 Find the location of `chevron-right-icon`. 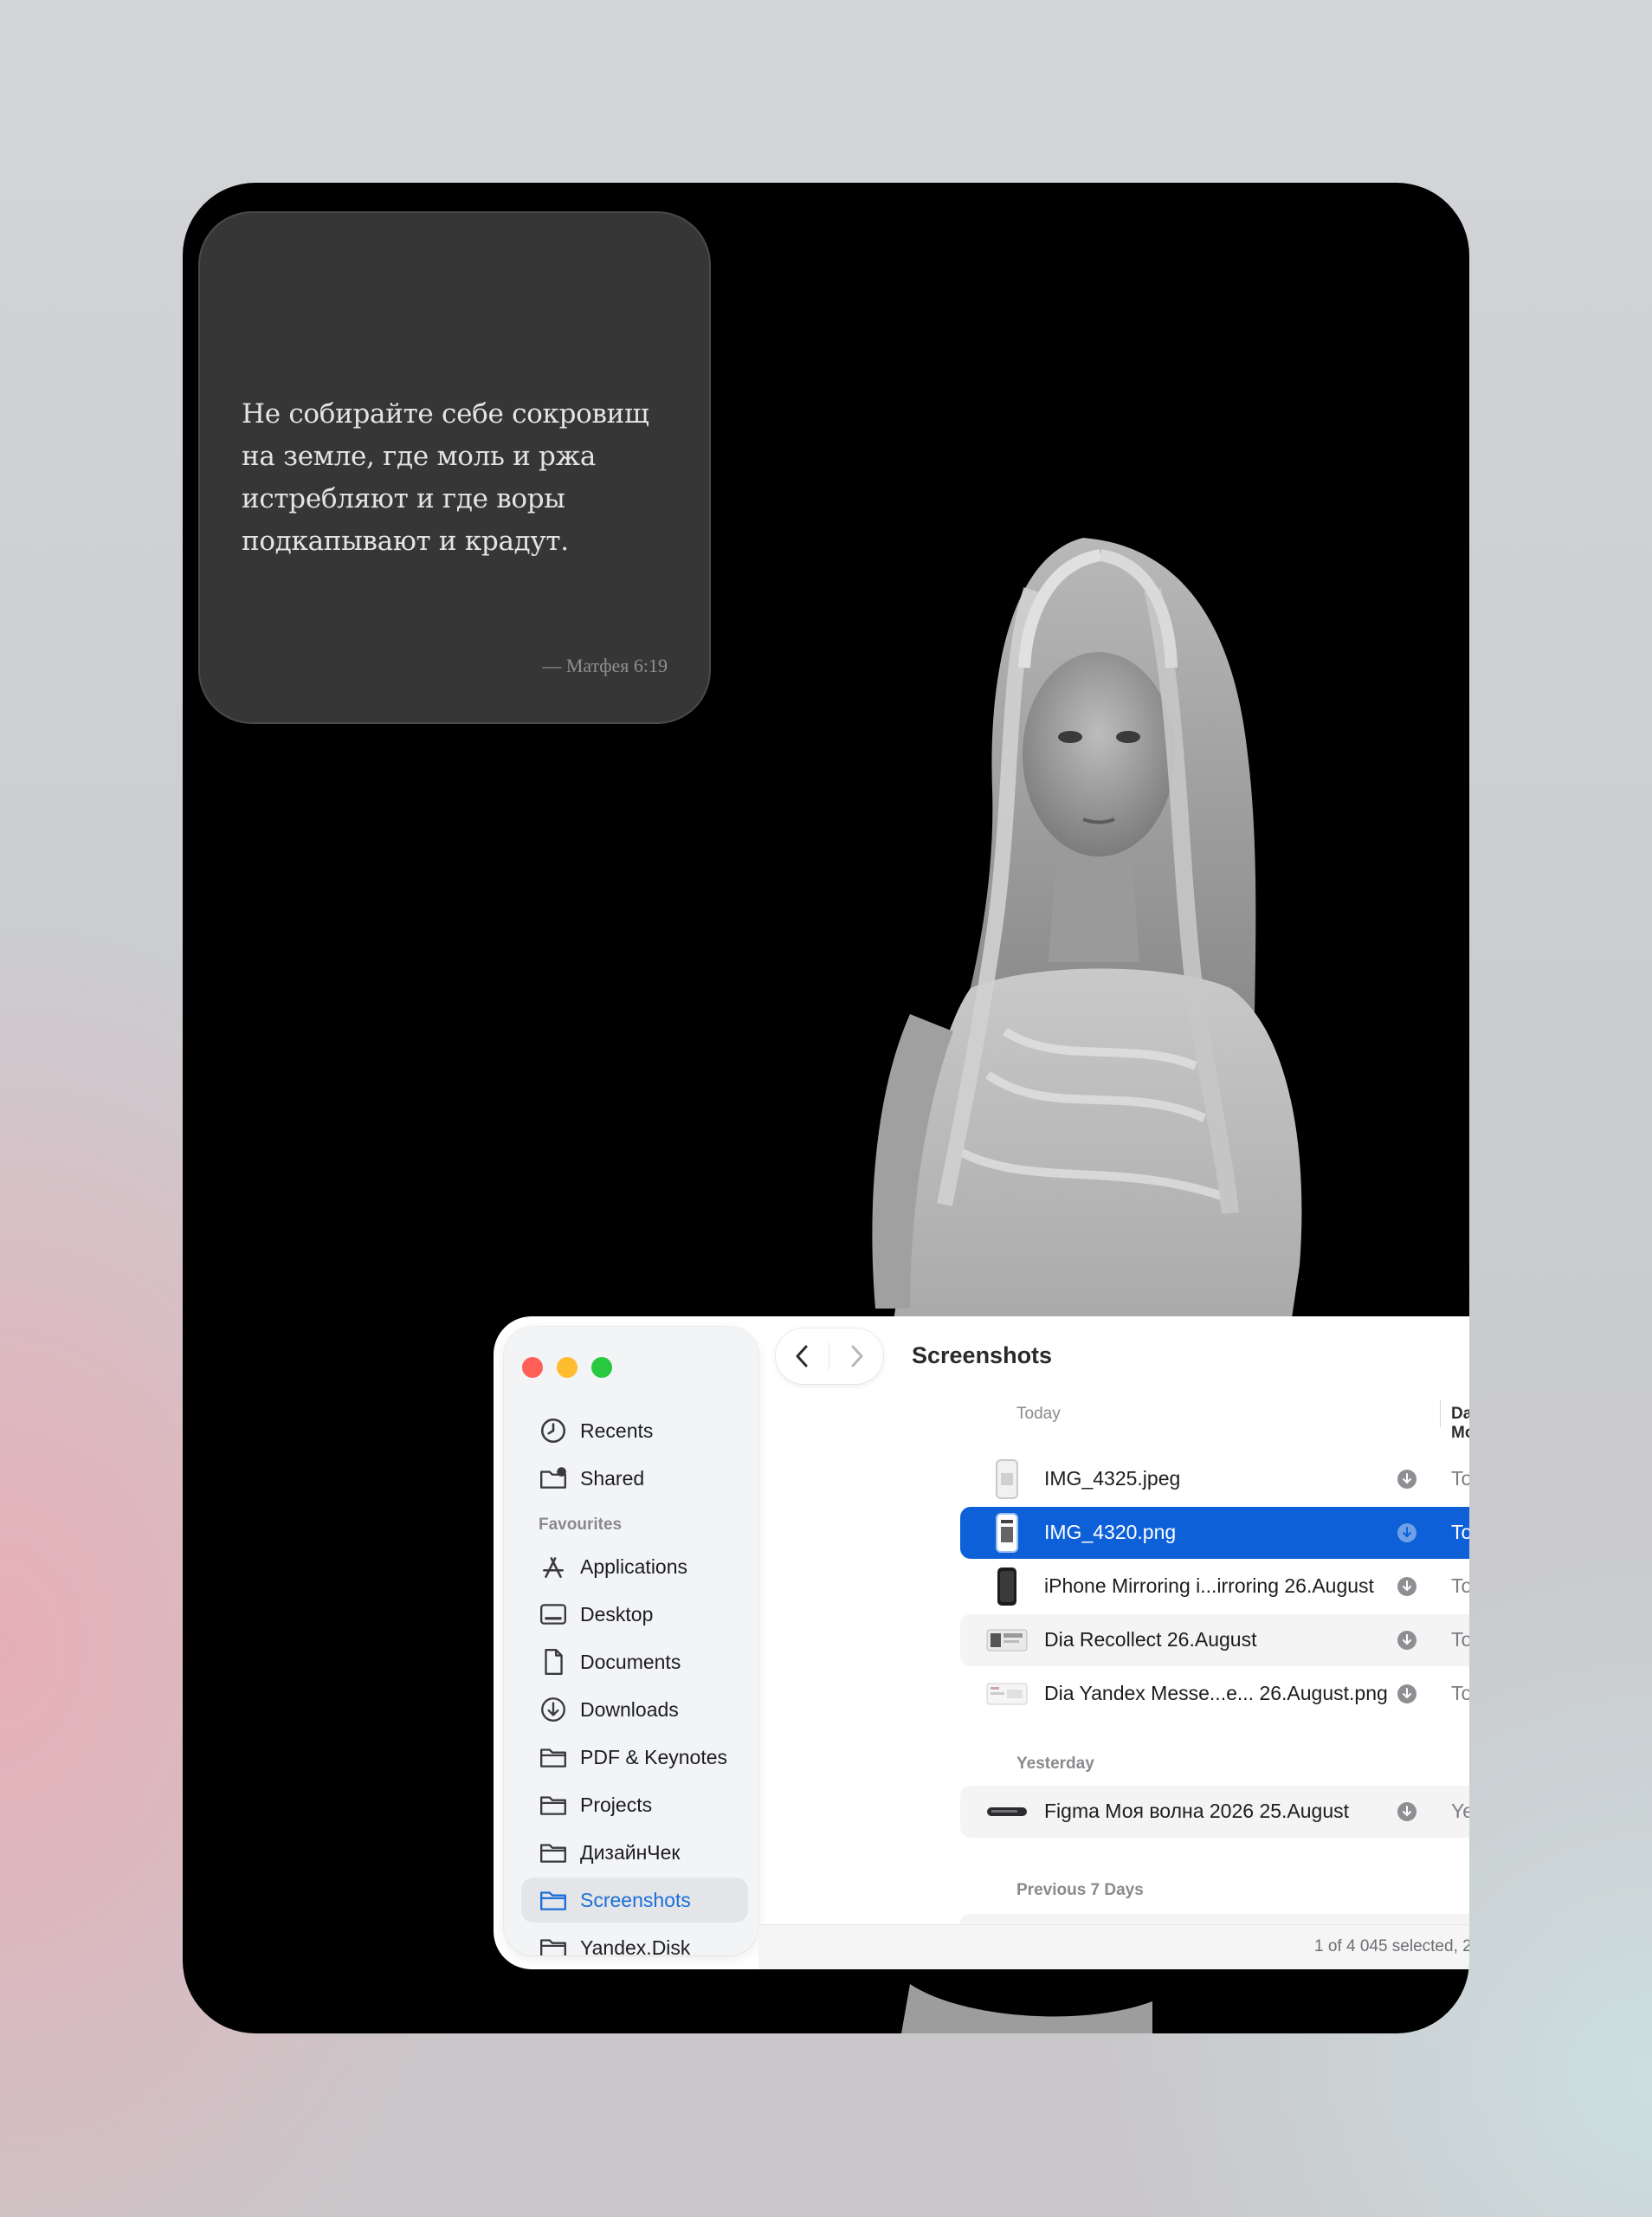

chevron-right-icon is located at coordinates (857, 1356).